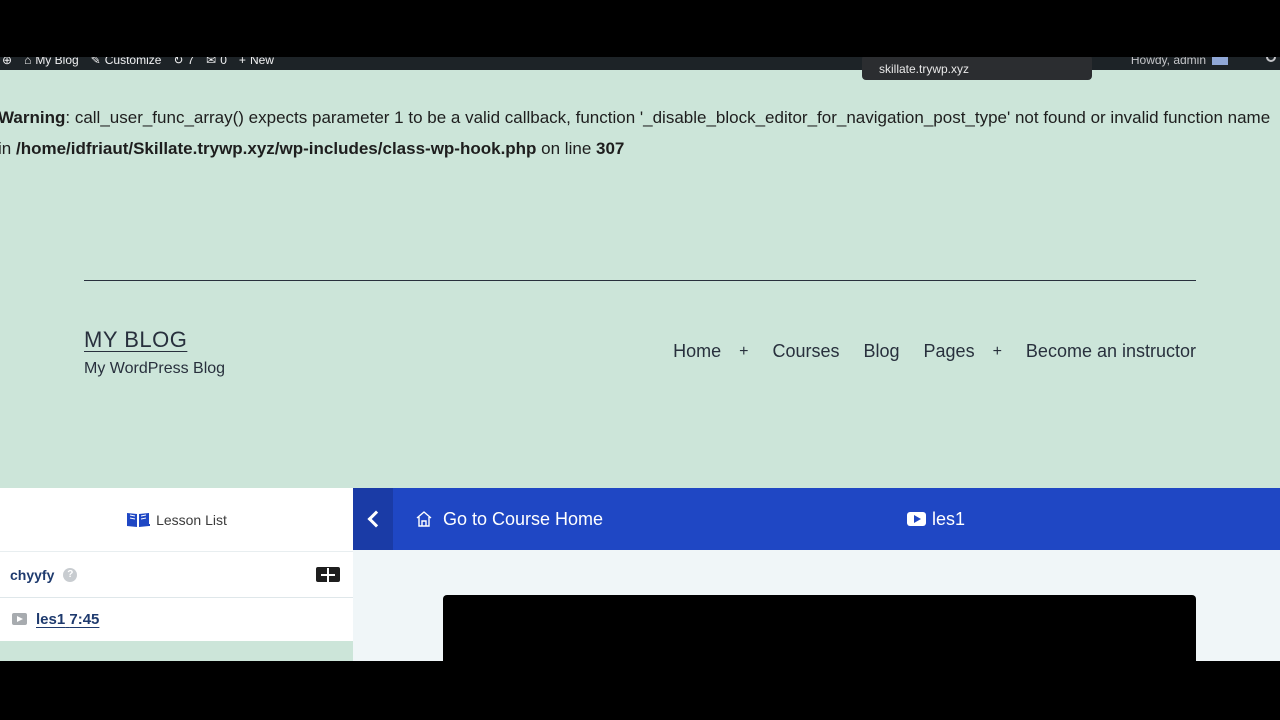  What do you see at coordinates (261, 62) in the screenshot?
I see `admin-bar-new-label: New` at bounding box center [261, 62].